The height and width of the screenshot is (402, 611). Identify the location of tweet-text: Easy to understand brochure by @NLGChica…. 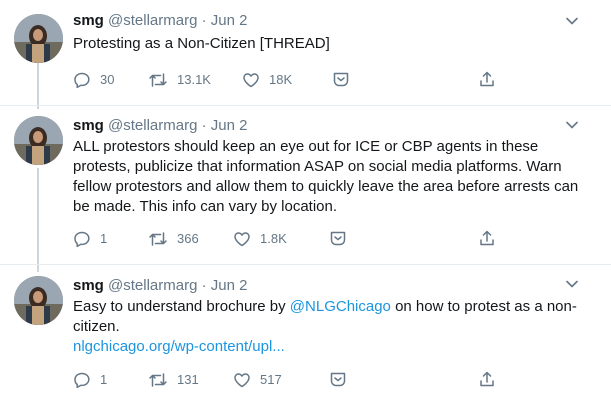
(333, 327).